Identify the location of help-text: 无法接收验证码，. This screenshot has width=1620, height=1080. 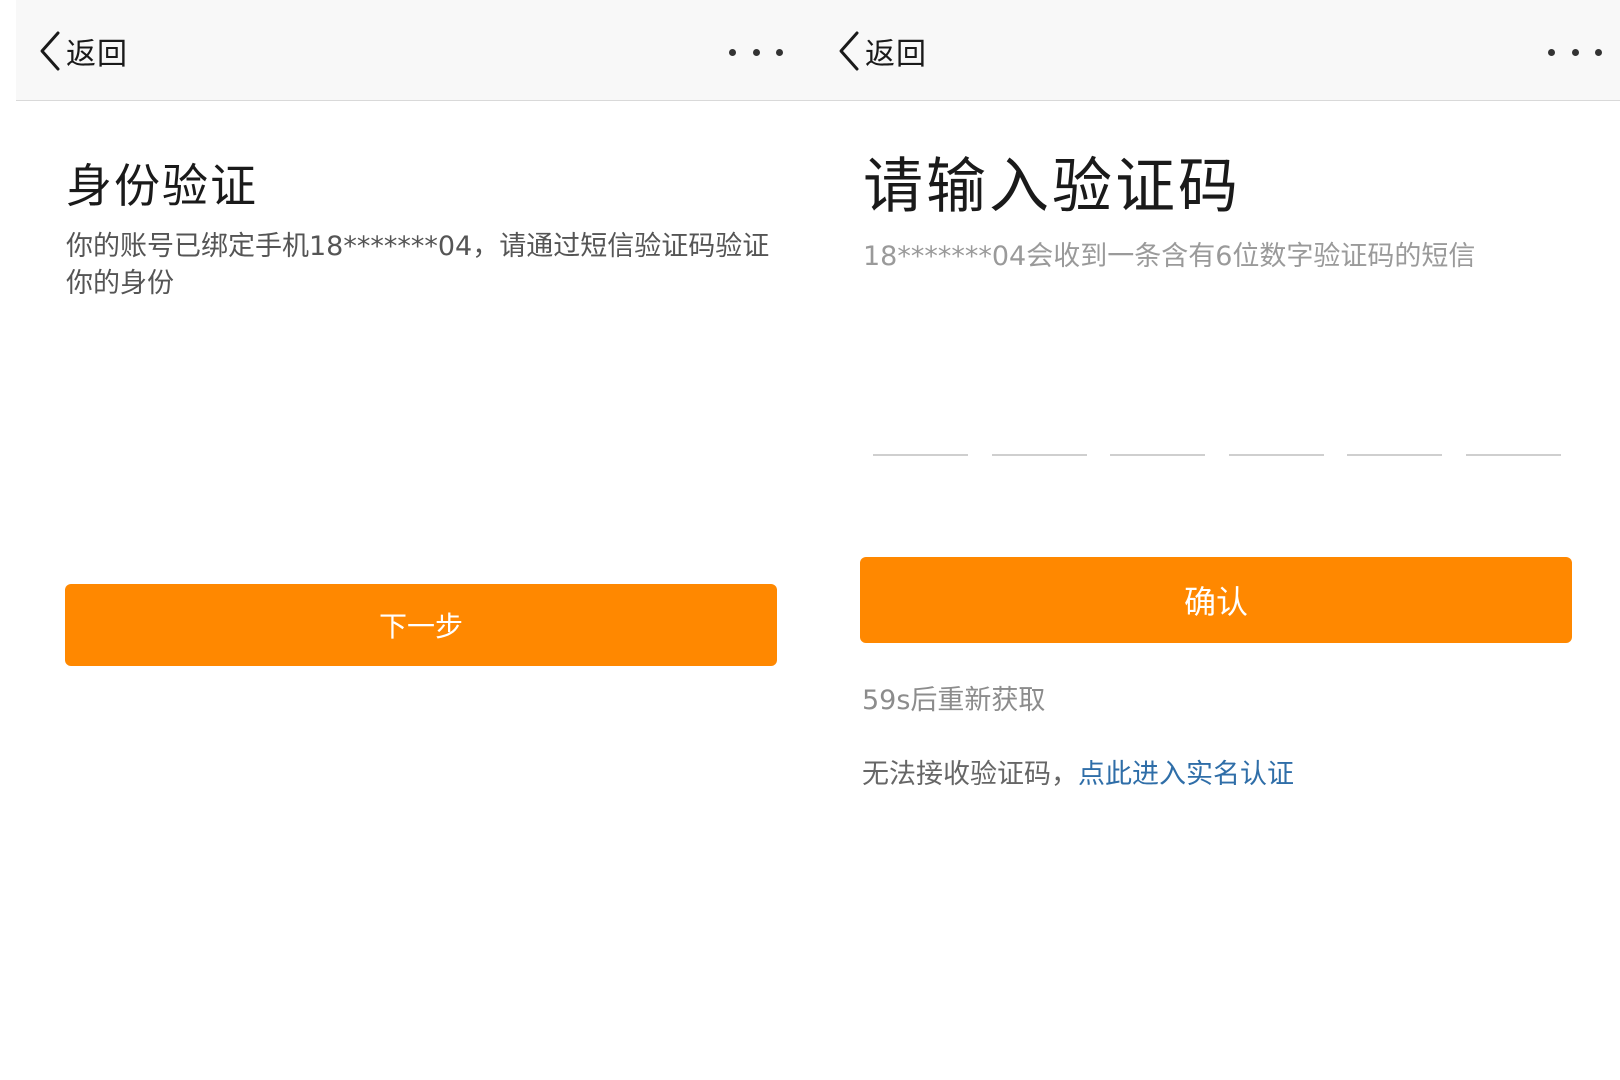
(970, 774).